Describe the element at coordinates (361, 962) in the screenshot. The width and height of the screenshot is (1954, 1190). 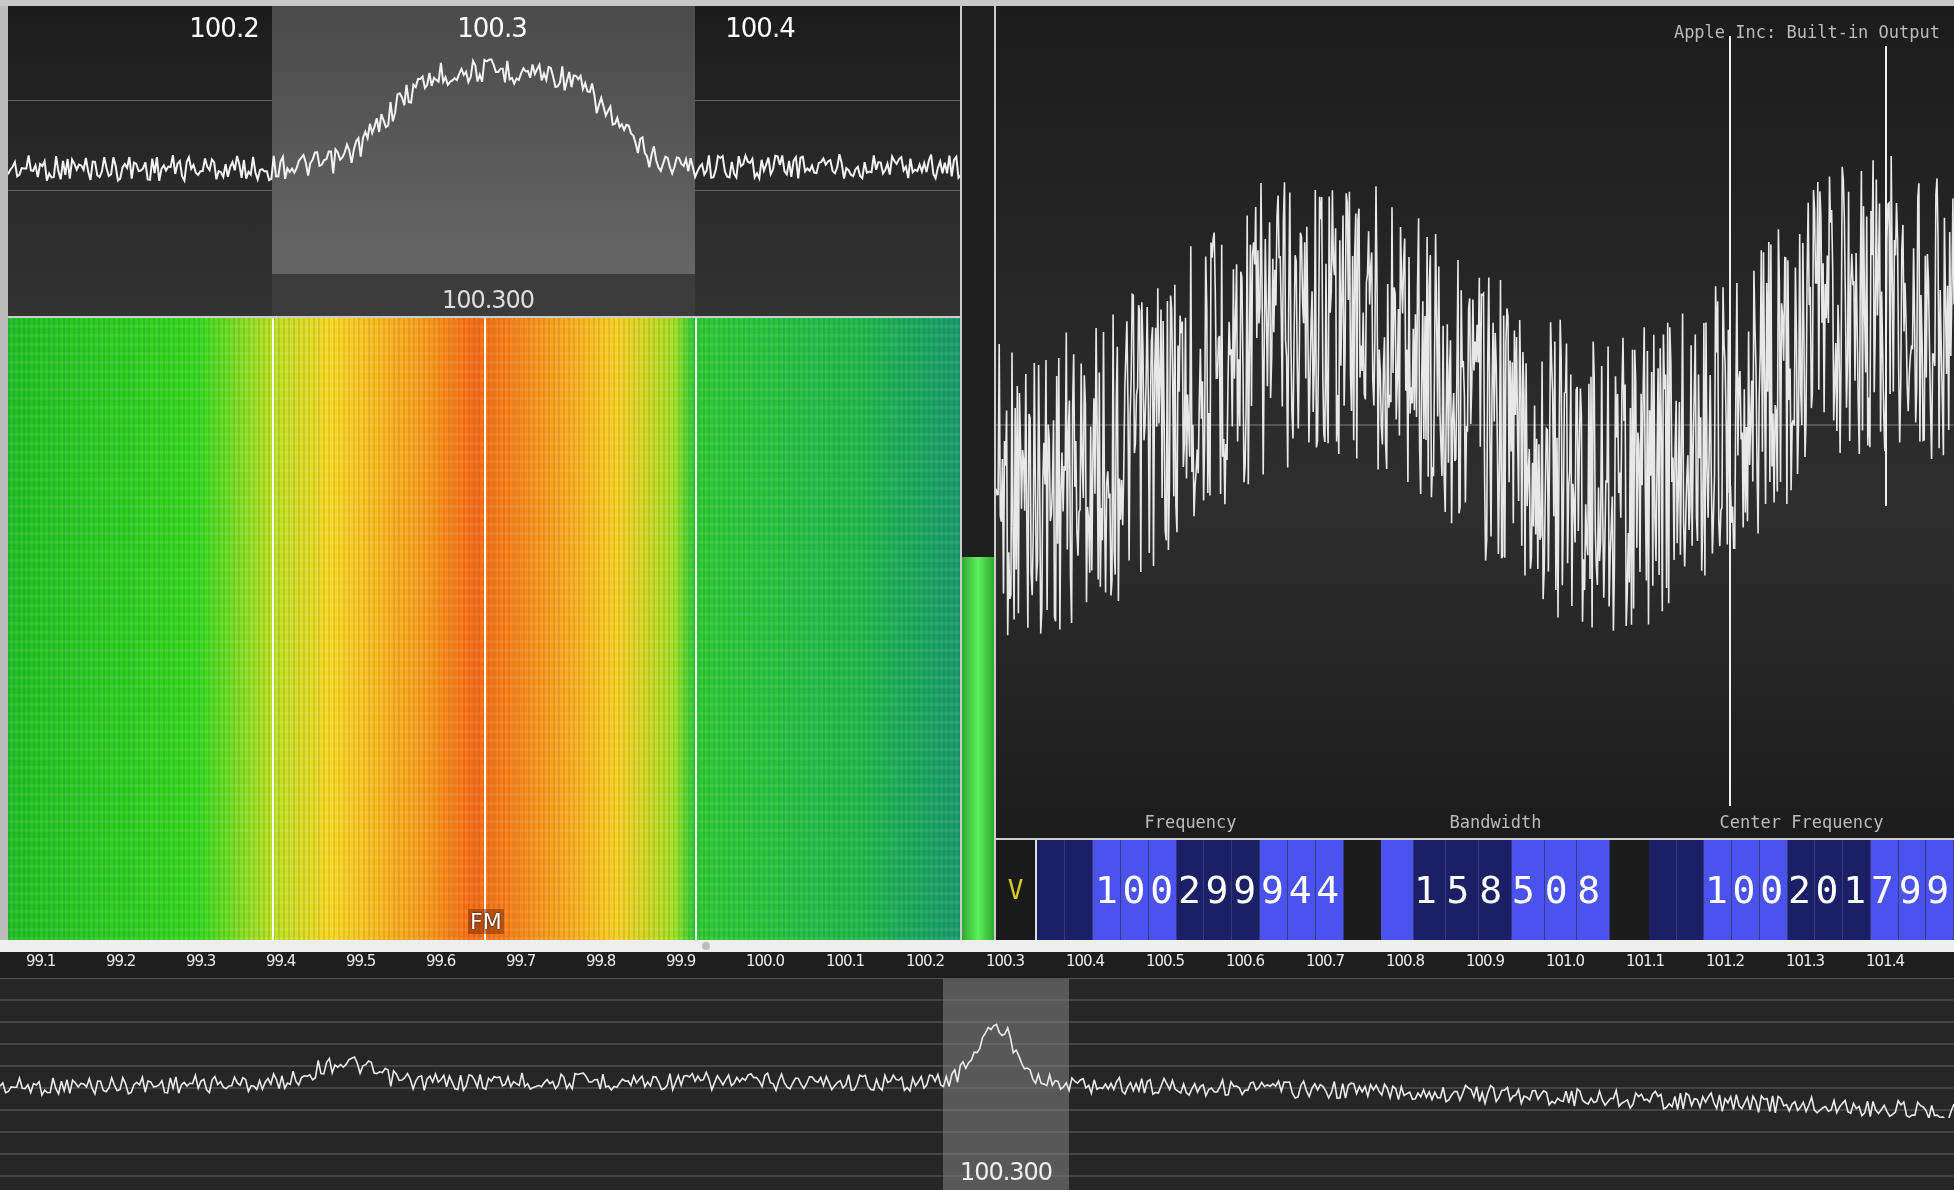
I see `frequency-tick-label: 99.5` at that location.